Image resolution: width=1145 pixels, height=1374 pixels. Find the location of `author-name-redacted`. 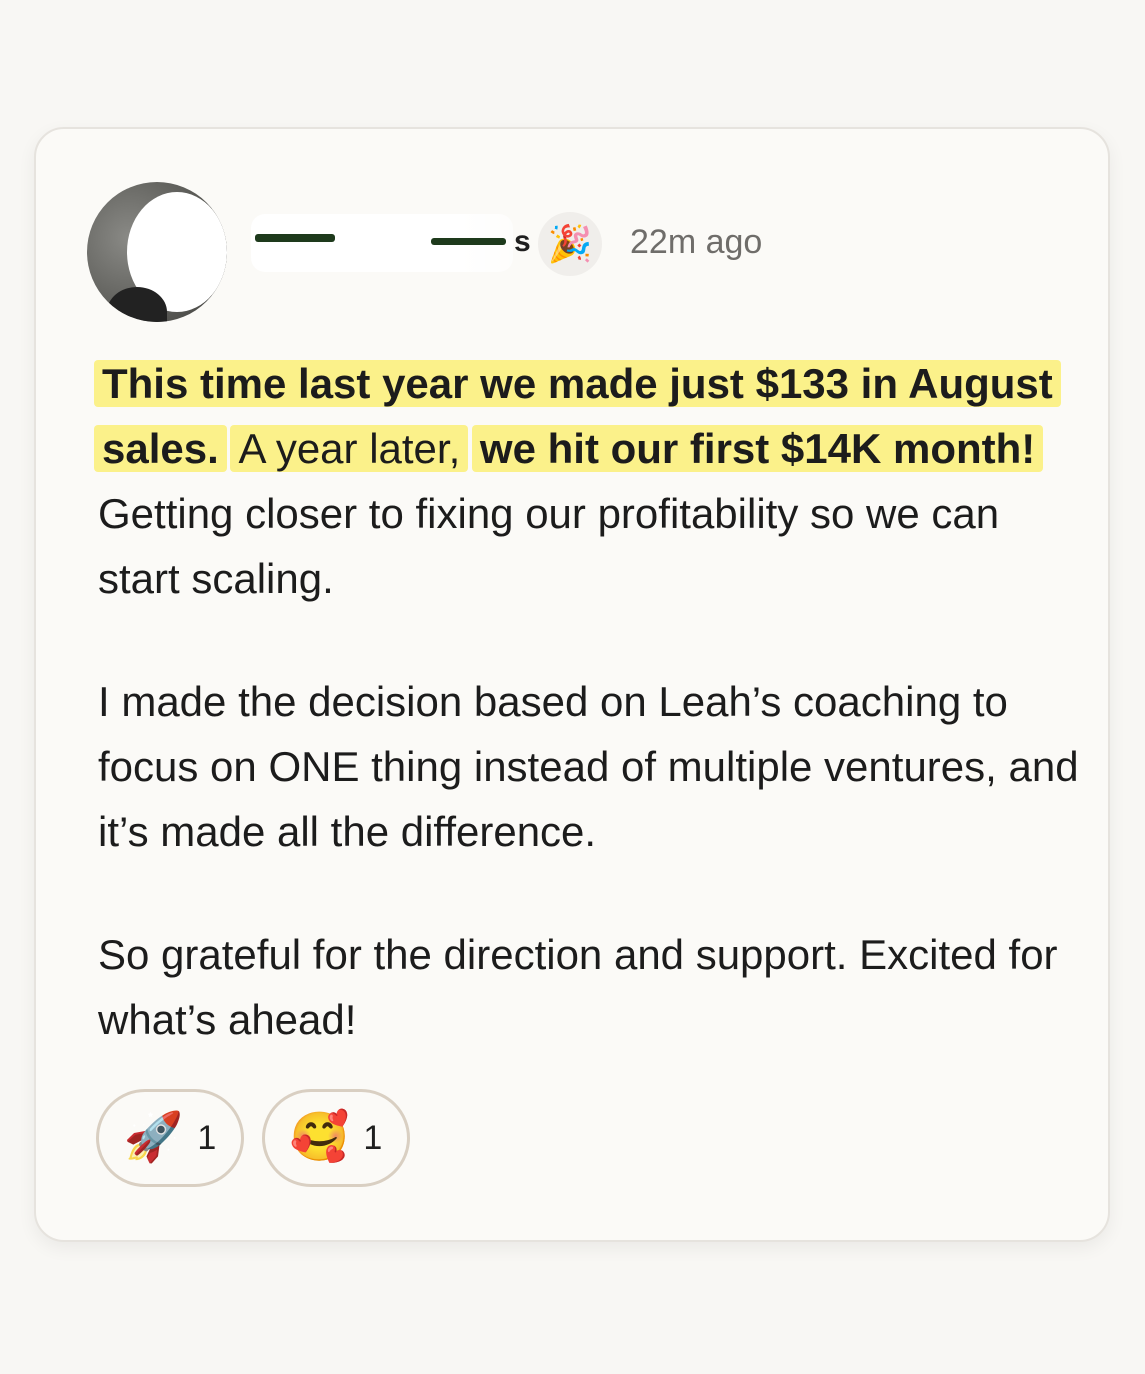

author-name-redacted is located at coordinates (382, 243).